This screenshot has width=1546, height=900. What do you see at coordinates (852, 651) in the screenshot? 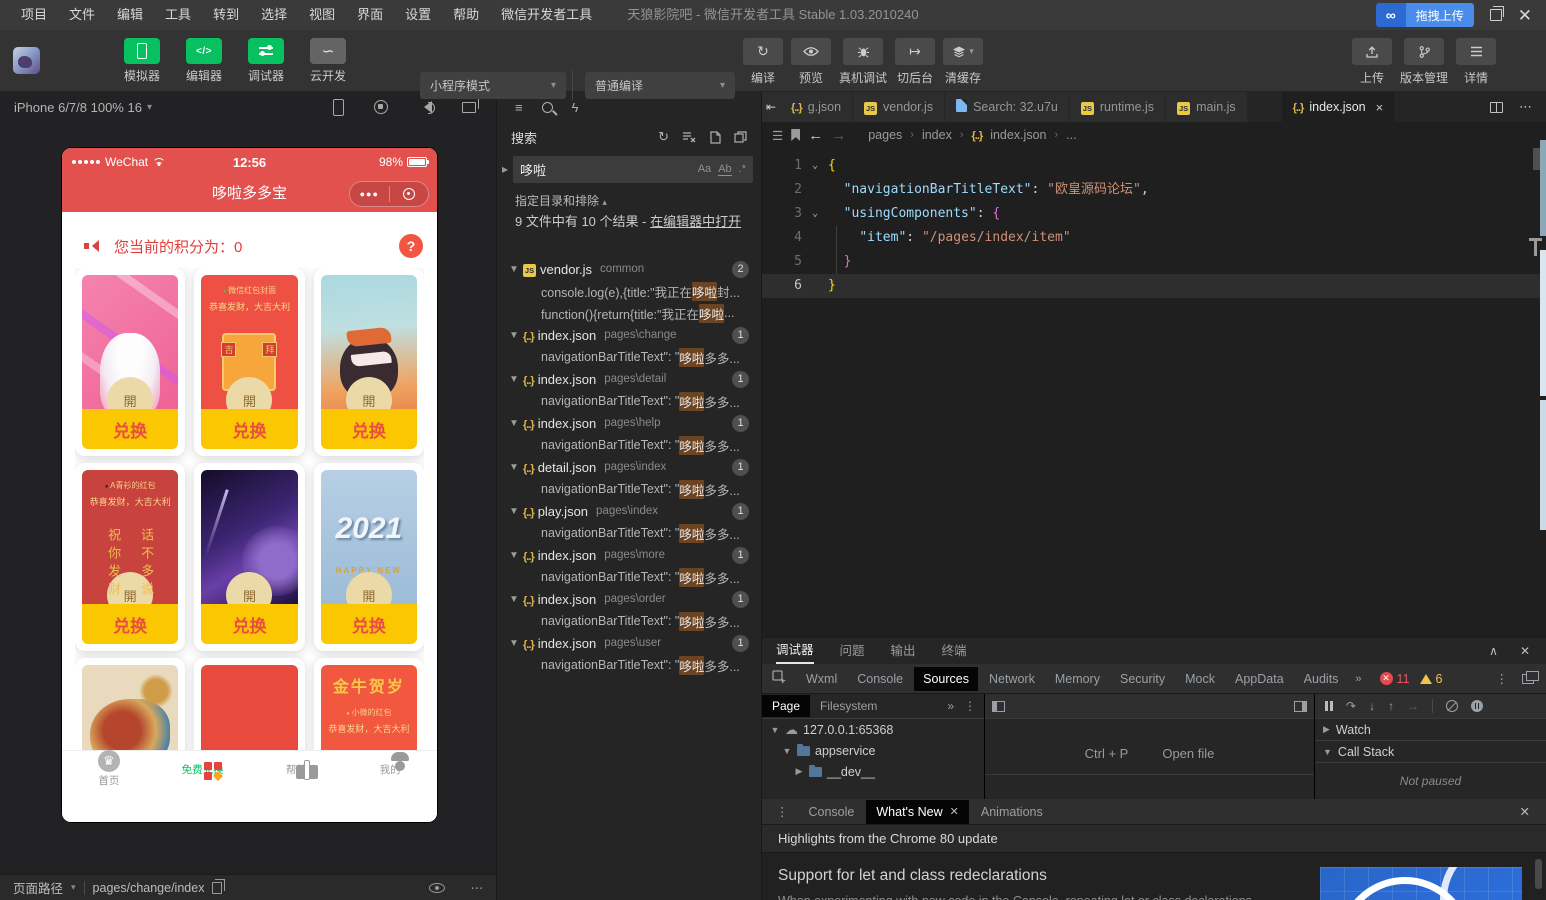
I see `panel-tab-问题: 问题` at bounding box center [852, 651].